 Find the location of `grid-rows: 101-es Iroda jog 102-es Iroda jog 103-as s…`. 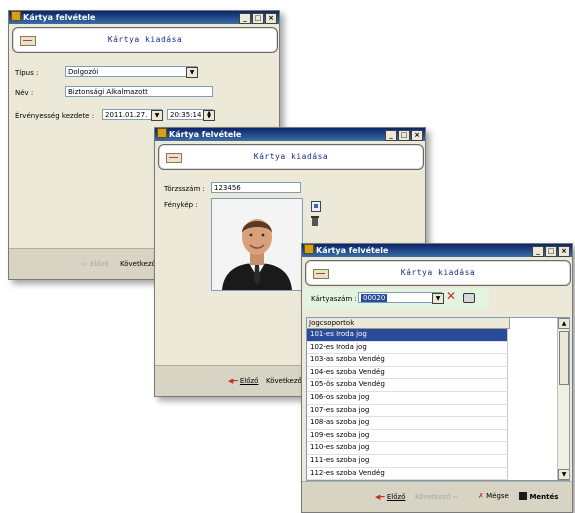

grid-rows: 101-es Iroda jog 102-es Iroda jog 103-as s… is located at coordinates (438, 404).